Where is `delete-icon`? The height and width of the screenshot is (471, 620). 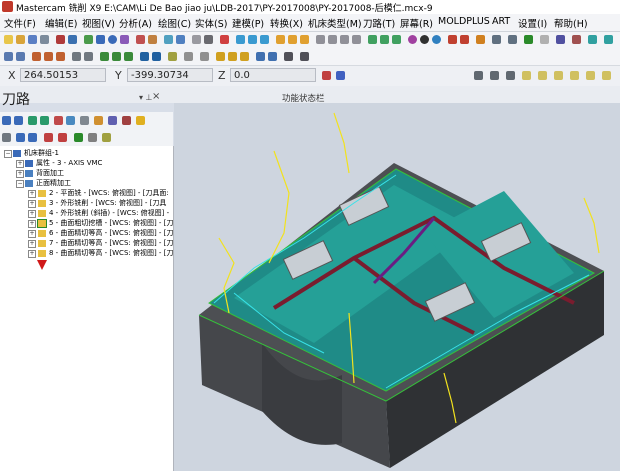 delete-icon is located at coordinates (224, 39).